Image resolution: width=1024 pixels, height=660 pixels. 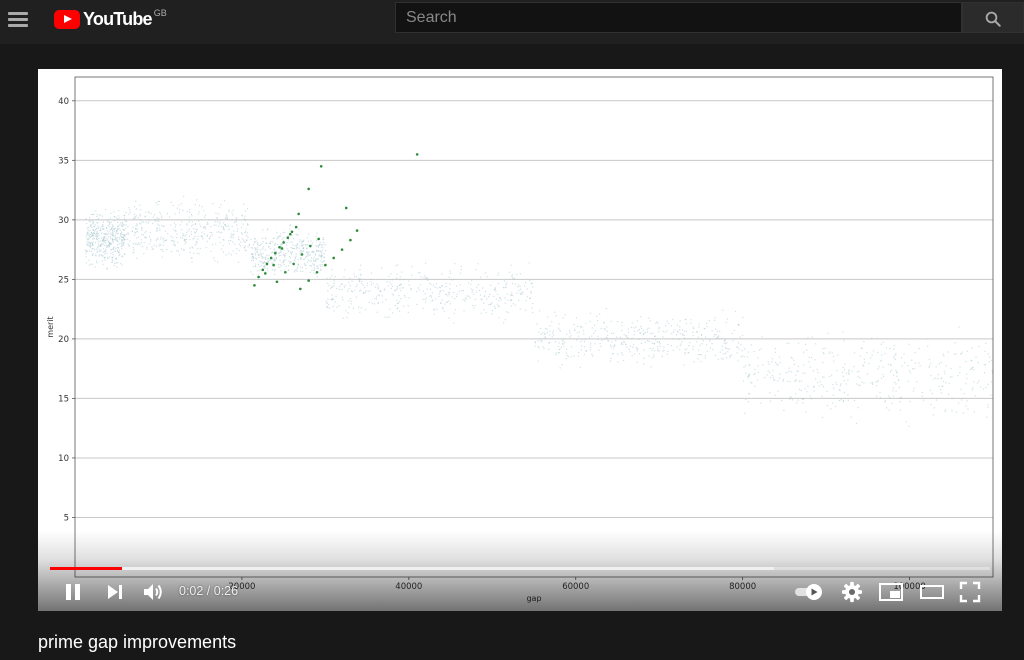 What do you see at coordinates (153, 592) in the screenshot?
I see `volume-icon` at bounding box center [153, 592].